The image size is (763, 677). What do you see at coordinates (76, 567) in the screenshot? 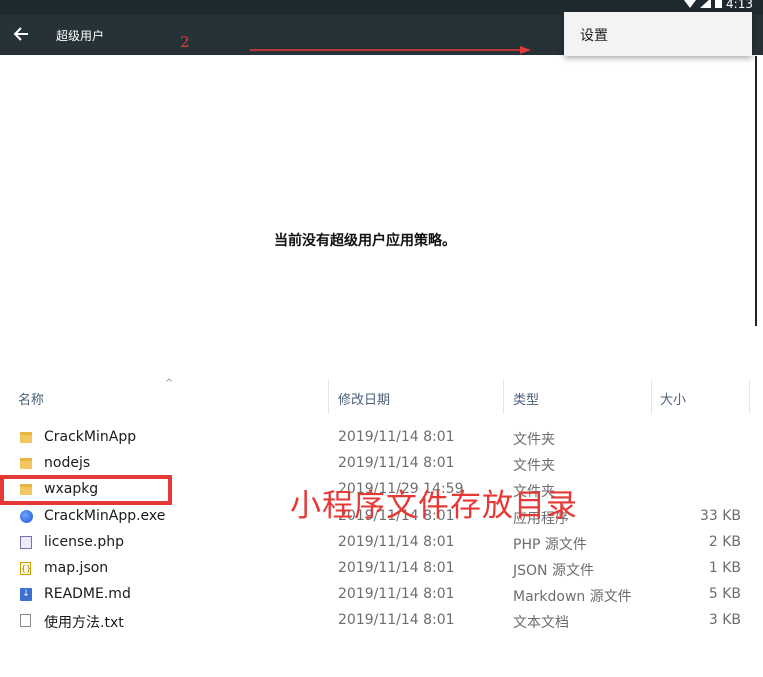
I see `file-name: map.json` at bounding box center [76, 567].